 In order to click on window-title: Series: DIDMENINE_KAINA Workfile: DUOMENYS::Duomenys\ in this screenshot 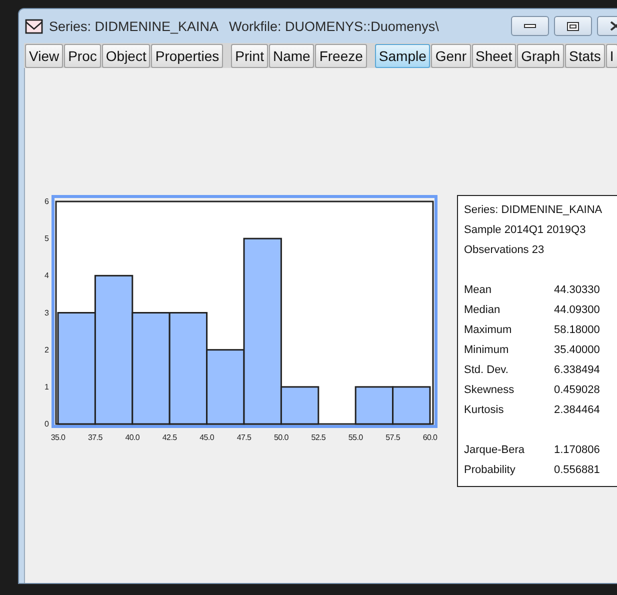, I will do `click(244, 26)`.